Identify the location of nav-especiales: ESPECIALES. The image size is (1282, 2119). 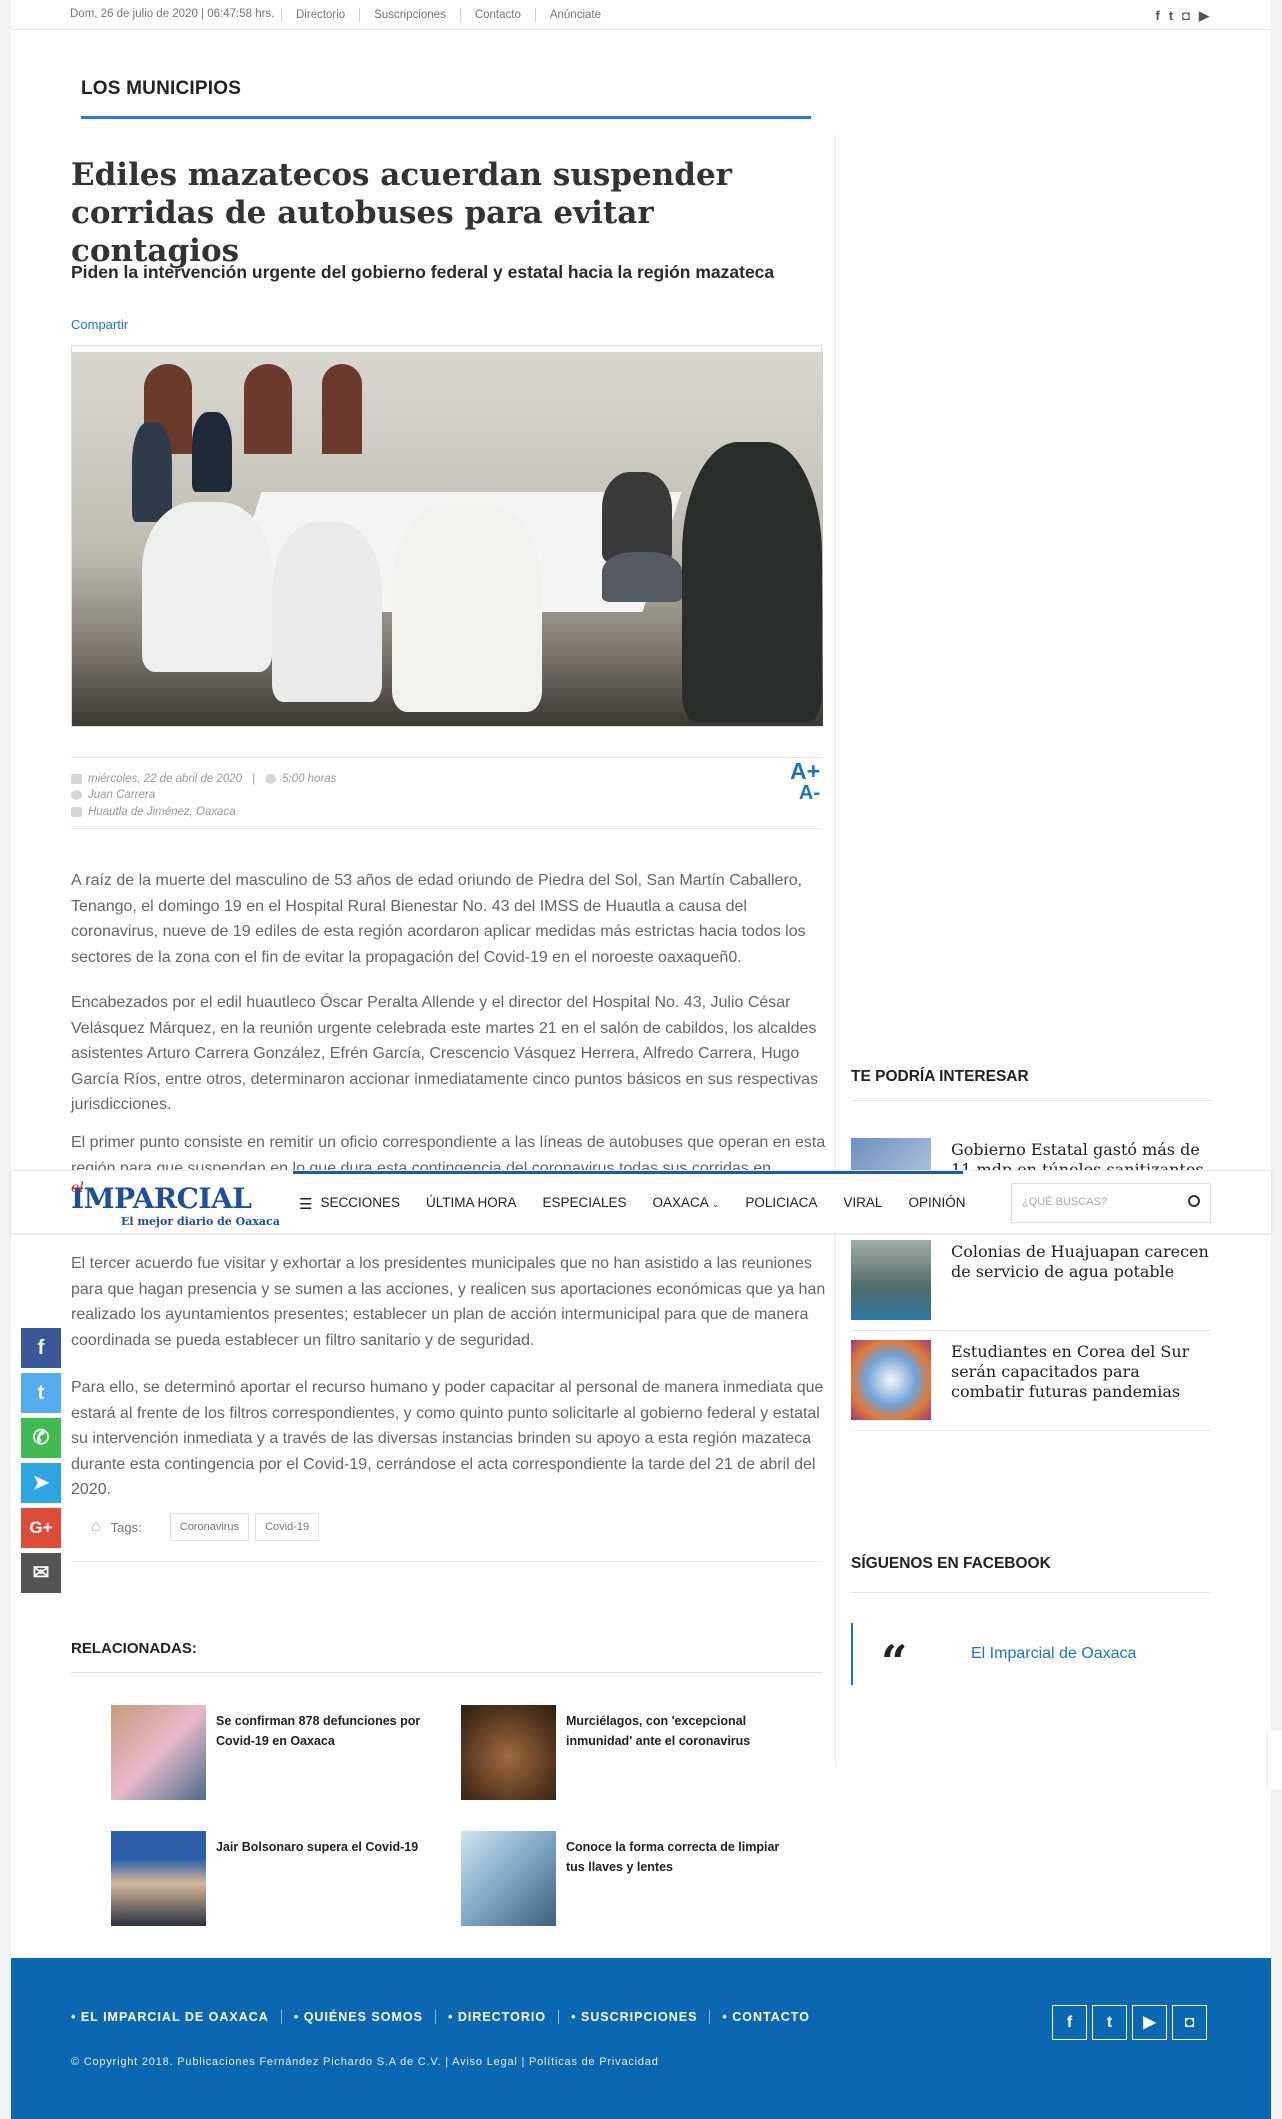
(585, 1204).